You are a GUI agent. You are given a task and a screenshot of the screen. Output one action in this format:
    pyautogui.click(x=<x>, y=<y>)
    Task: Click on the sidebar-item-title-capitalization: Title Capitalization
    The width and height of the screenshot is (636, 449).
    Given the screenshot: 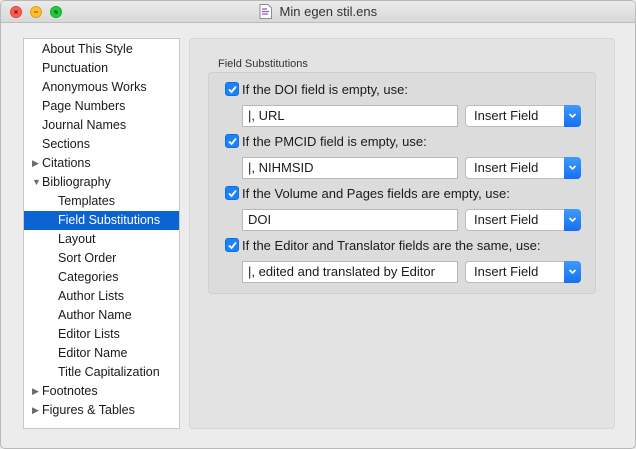 What is the action you would take?
    pyautogui.click(x=101, y=372)
    